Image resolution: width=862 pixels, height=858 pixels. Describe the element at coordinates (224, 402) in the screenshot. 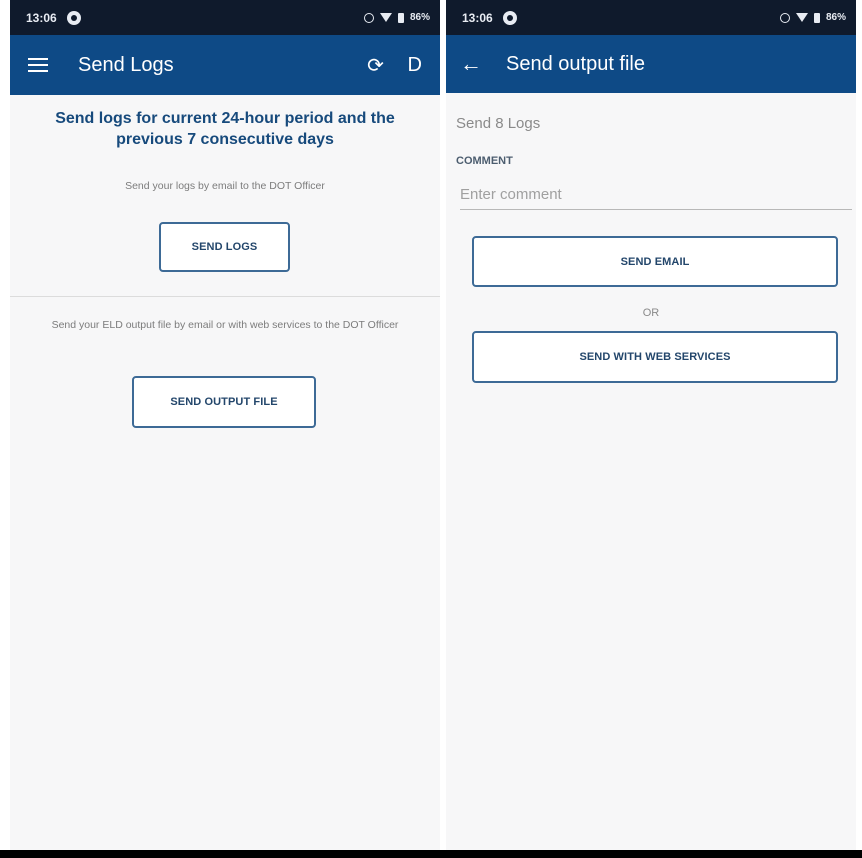

I see `send-output-file-button: SEND OUTPUT FILE` at that location.